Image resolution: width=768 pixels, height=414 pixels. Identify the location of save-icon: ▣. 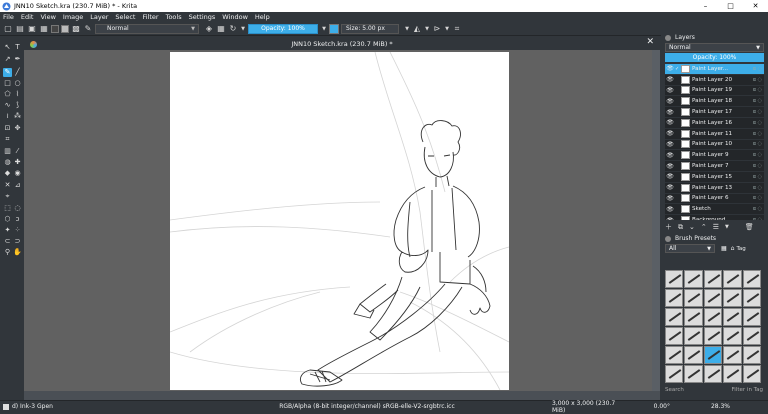
(32, 29).